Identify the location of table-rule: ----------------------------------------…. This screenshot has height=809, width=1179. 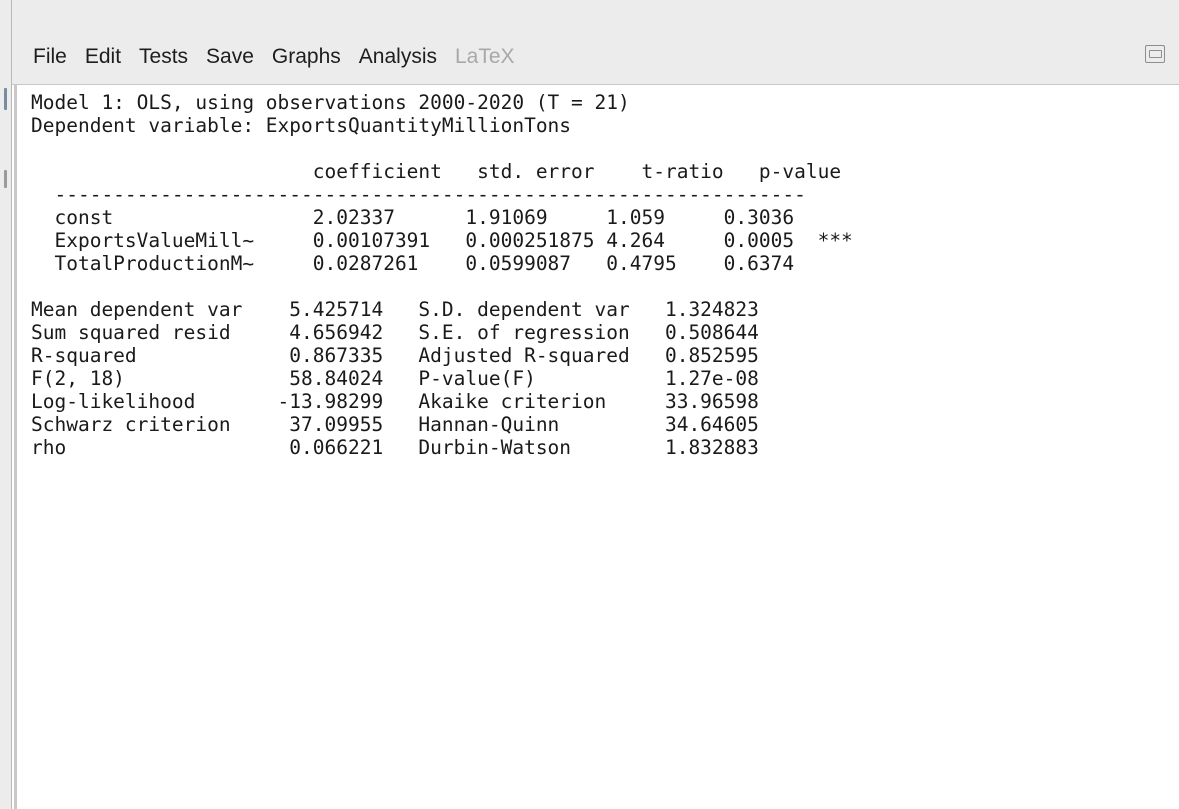
(418, 194).